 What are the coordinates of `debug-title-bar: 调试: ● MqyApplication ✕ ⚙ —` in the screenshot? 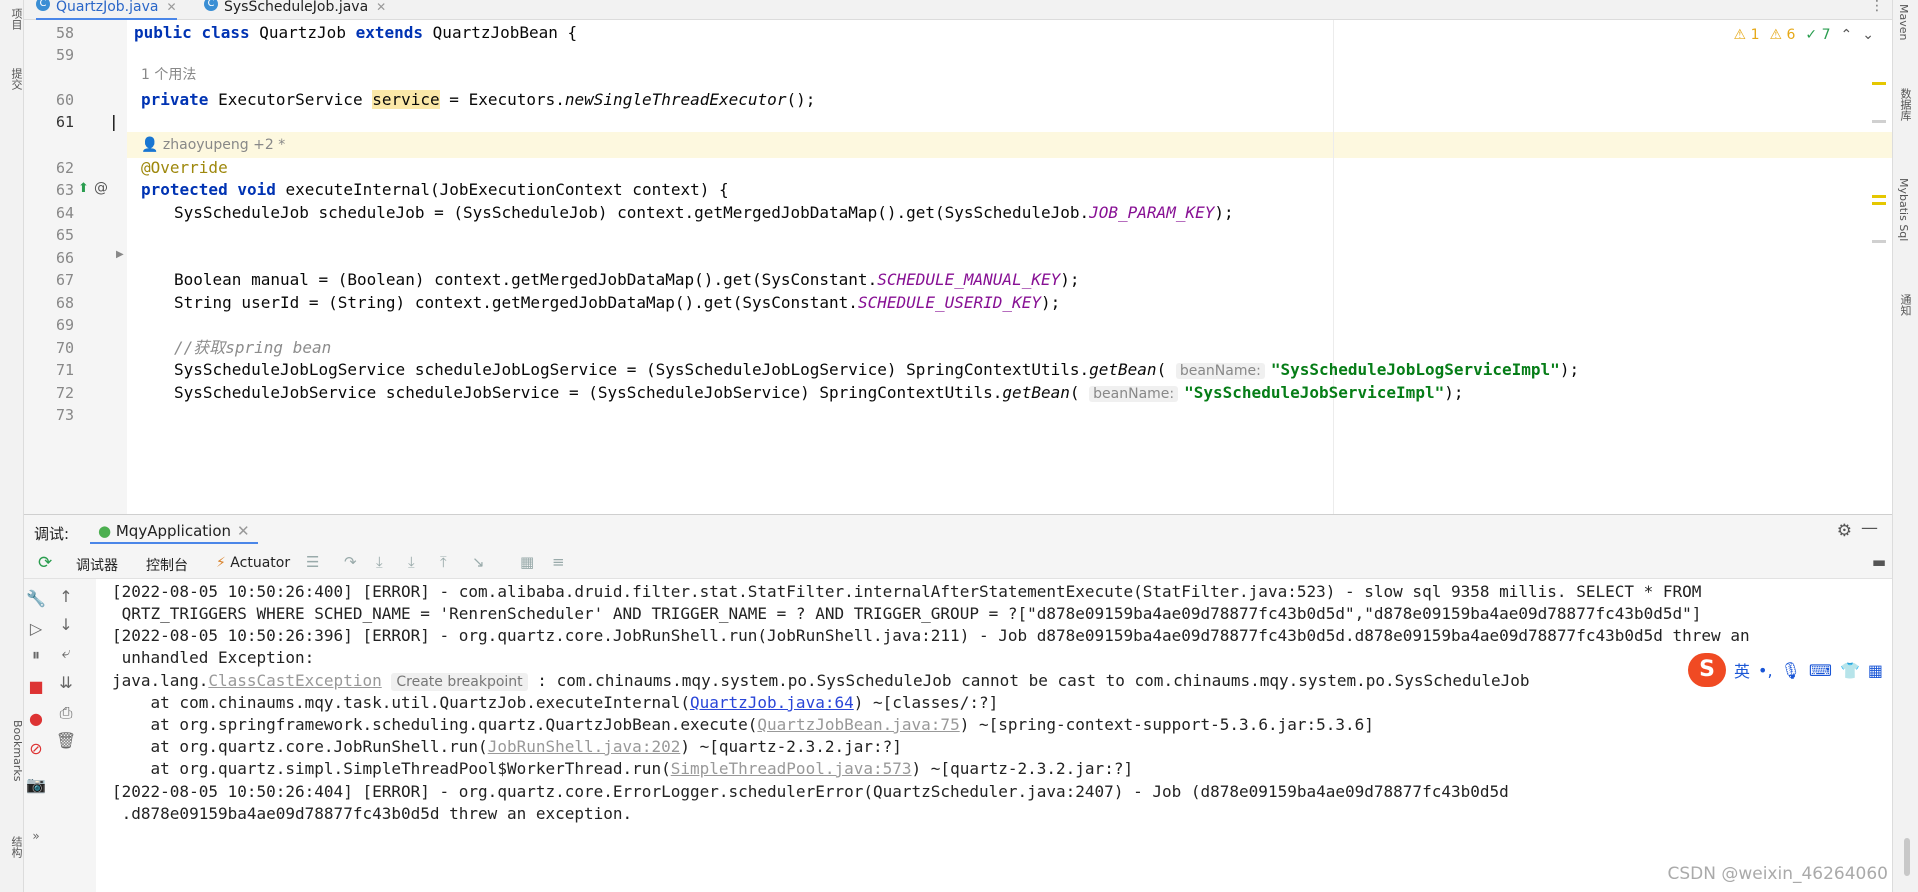 It's located at (958, 531).